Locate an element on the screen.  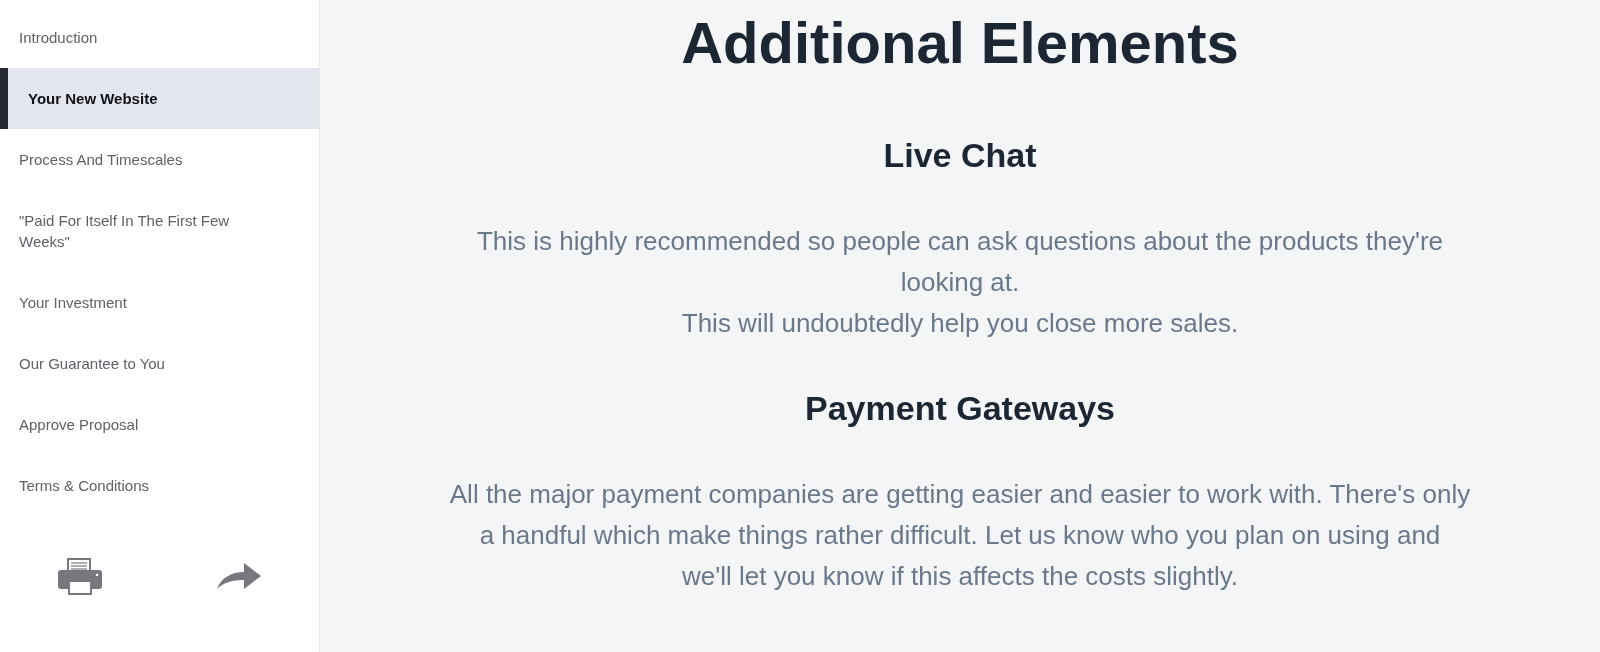
share-icon is located at coordinates (239, 576).